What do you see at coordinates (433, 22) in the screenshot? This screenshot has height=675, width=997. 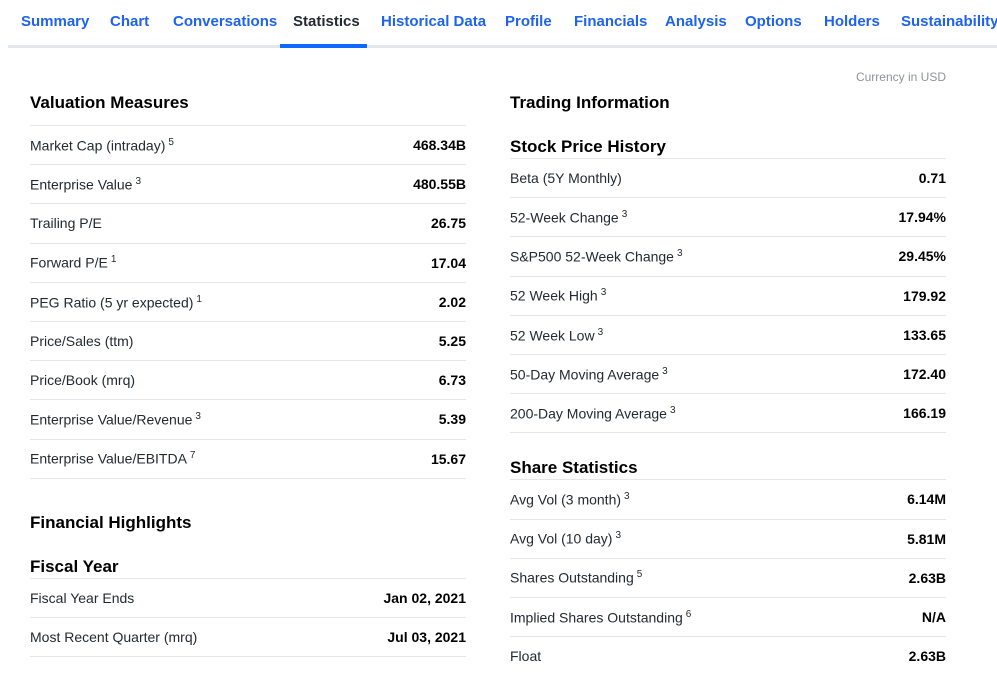 I see `tab-historical-data: Historical Data` at bounding box center [433, 22].